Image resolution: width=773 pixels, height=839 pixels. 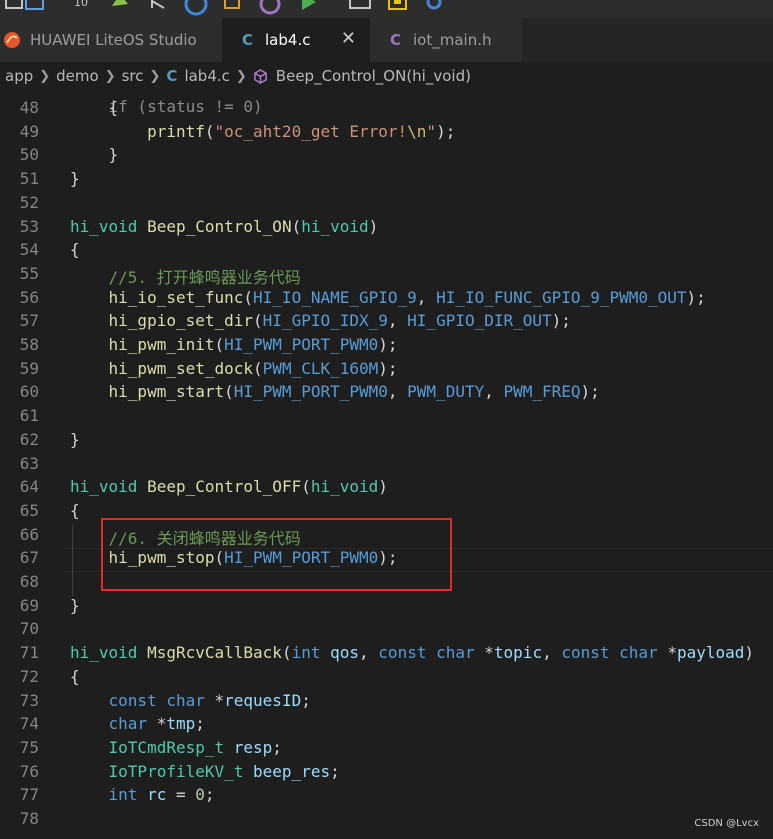 What do you see at coordinates (386, 679) in the screenshot?
I see `code-line: 72 {` at bounding box center [386, 679].